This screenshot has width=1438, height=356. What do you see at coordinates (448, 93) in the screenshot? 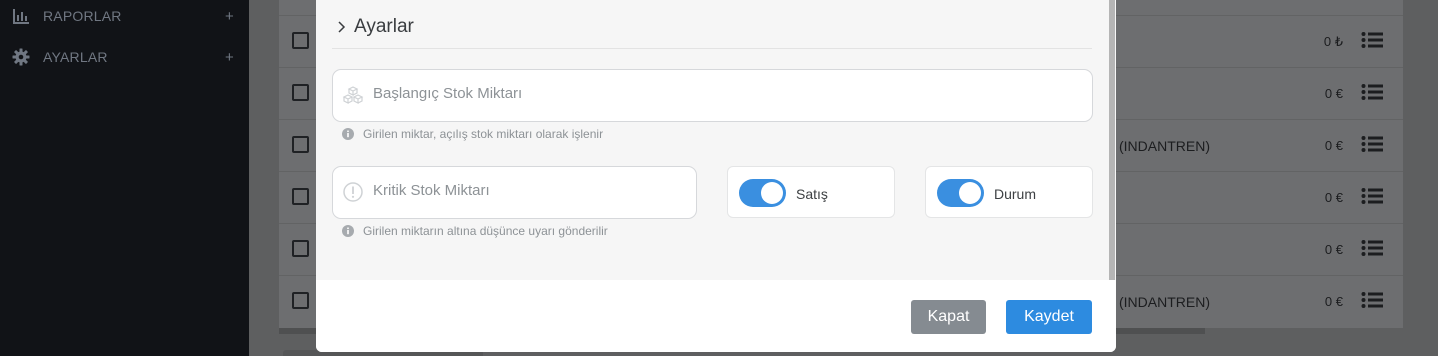
I see `initial-stock-placeholder: Başlangıç Stok Miktarı` at bounding box center [448, 93].